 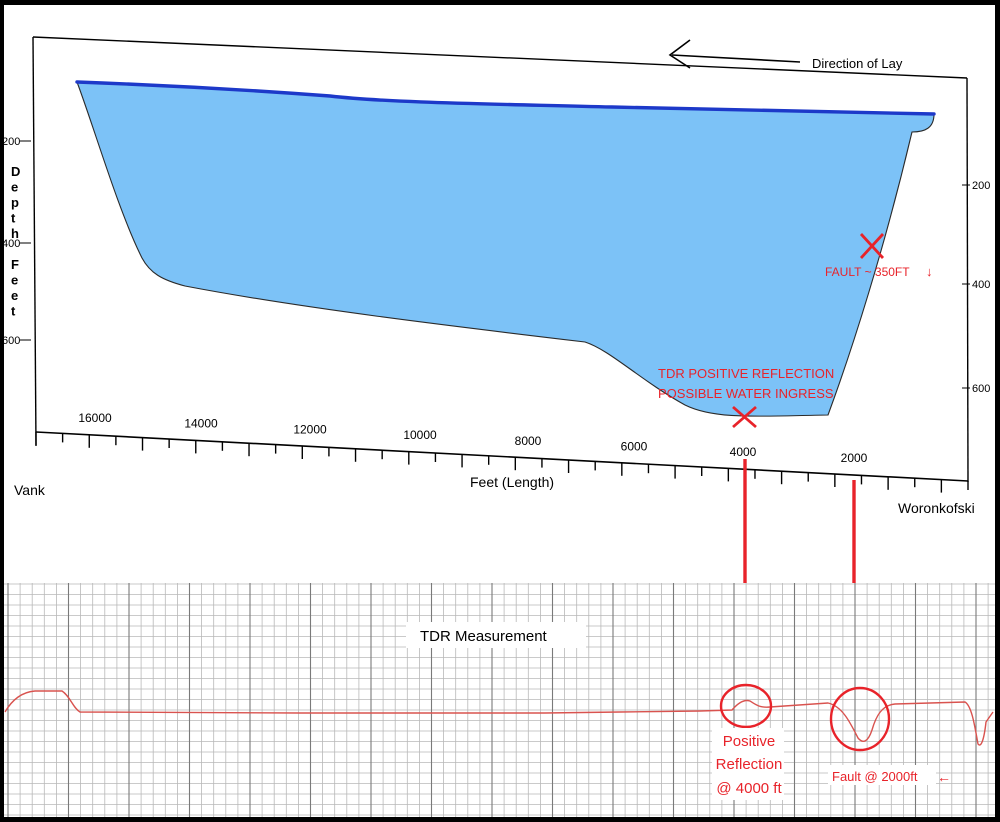 I want to click on length-tick-label: 8000, so click(x=528, y=441).